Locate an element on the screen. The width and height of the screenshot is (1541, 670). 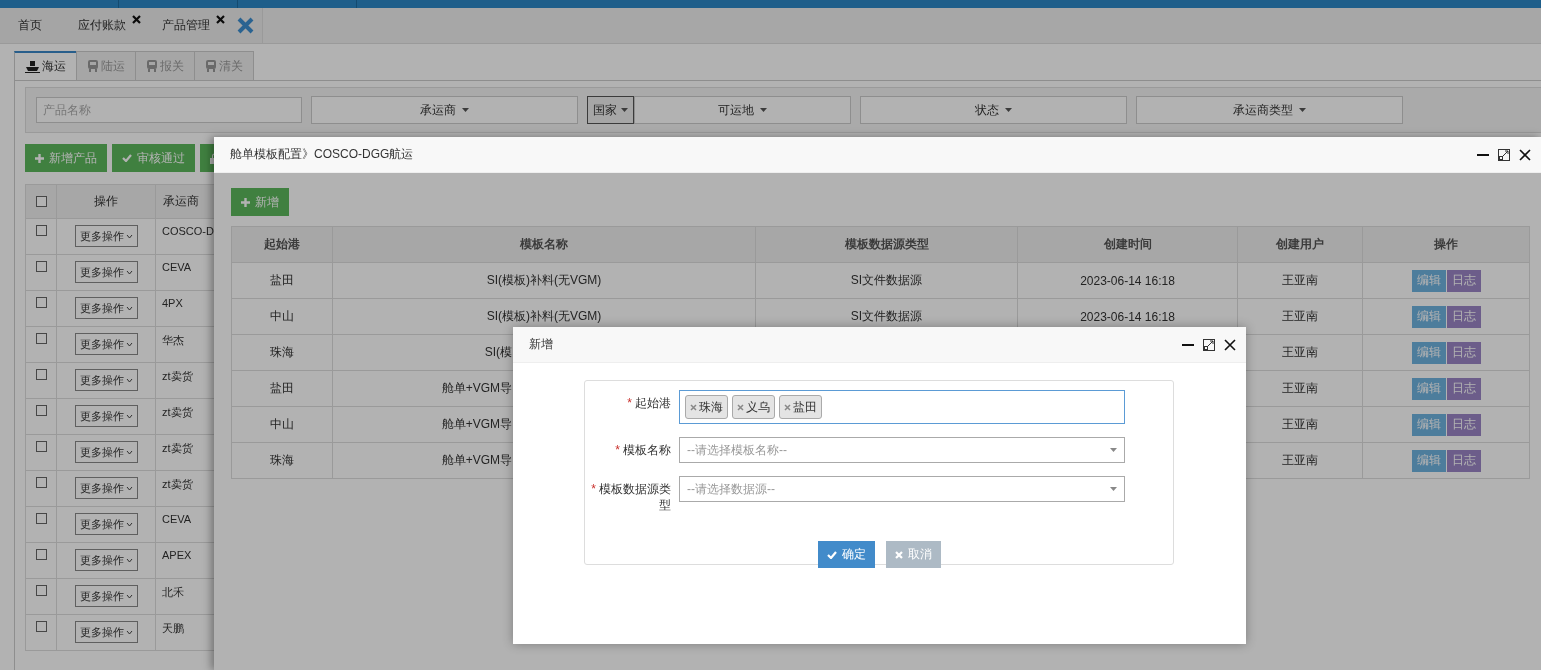
column-header: 创建用户 is located at coordinates (1300, 244).